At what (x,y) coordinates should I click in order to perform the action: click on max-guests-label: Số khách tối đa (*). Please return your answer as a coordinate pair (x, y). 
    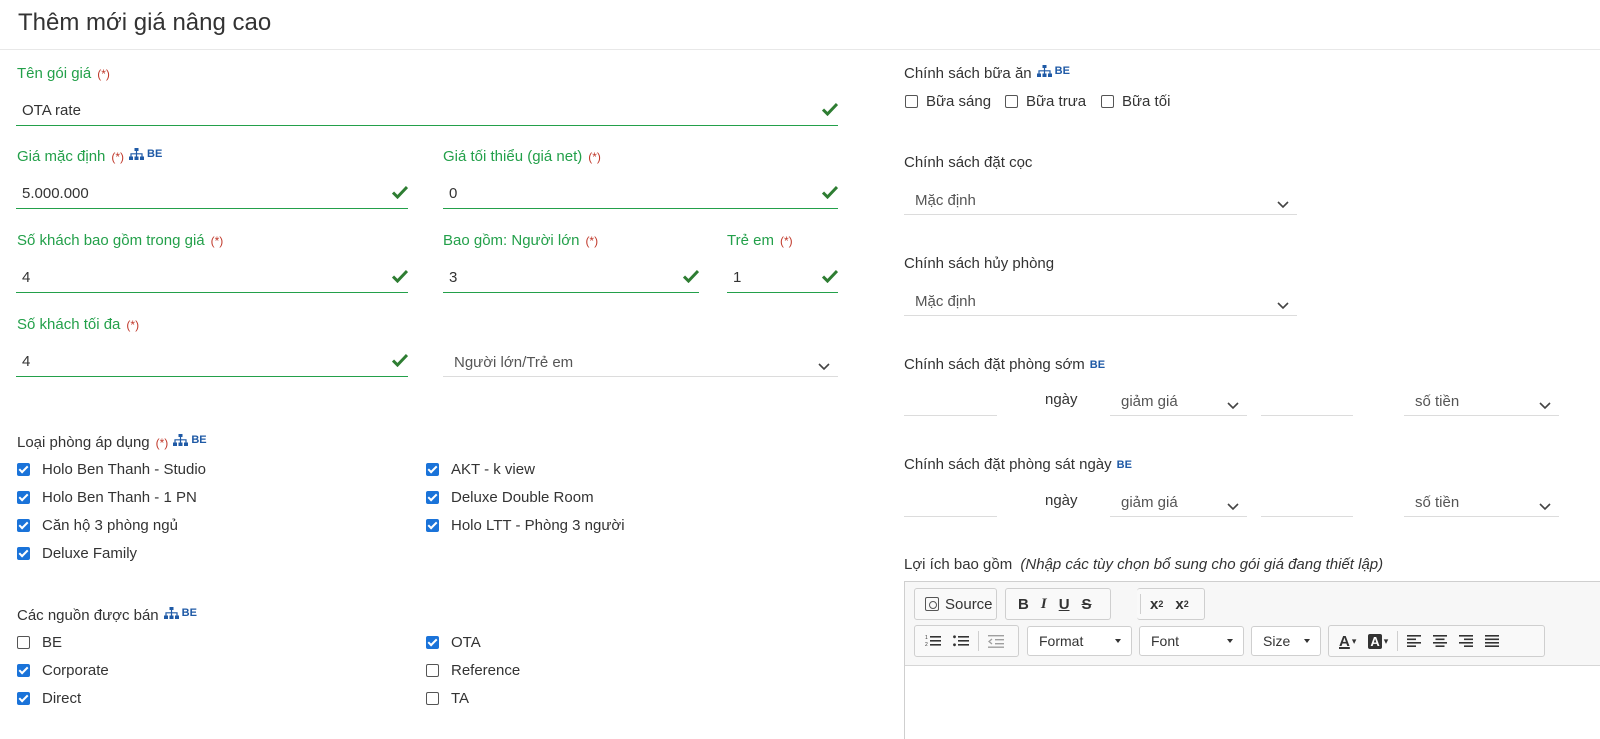
    Looking at the image, I should click on (78, 324).